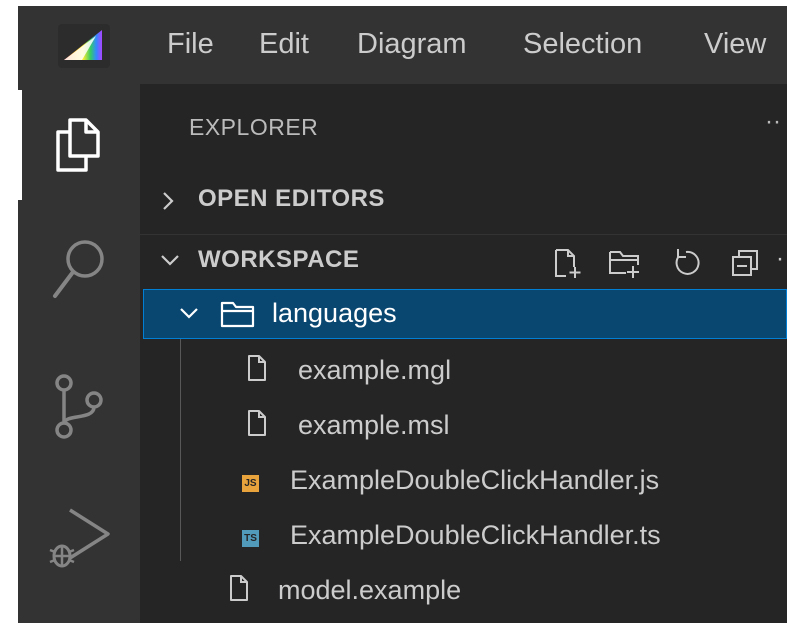 Image resolution: width=787 pixels, height=625 pixels. I want to click on tree-file-example-msl: example.msl, so click(463, 427).